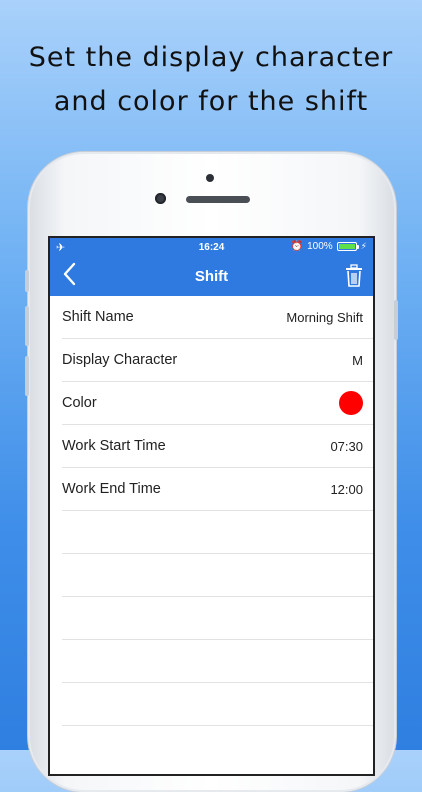 The image size is (422, 792). Describe the element at coordinates (111, 489) in the screenshot. I see `row-label: Work End Time` at that location.